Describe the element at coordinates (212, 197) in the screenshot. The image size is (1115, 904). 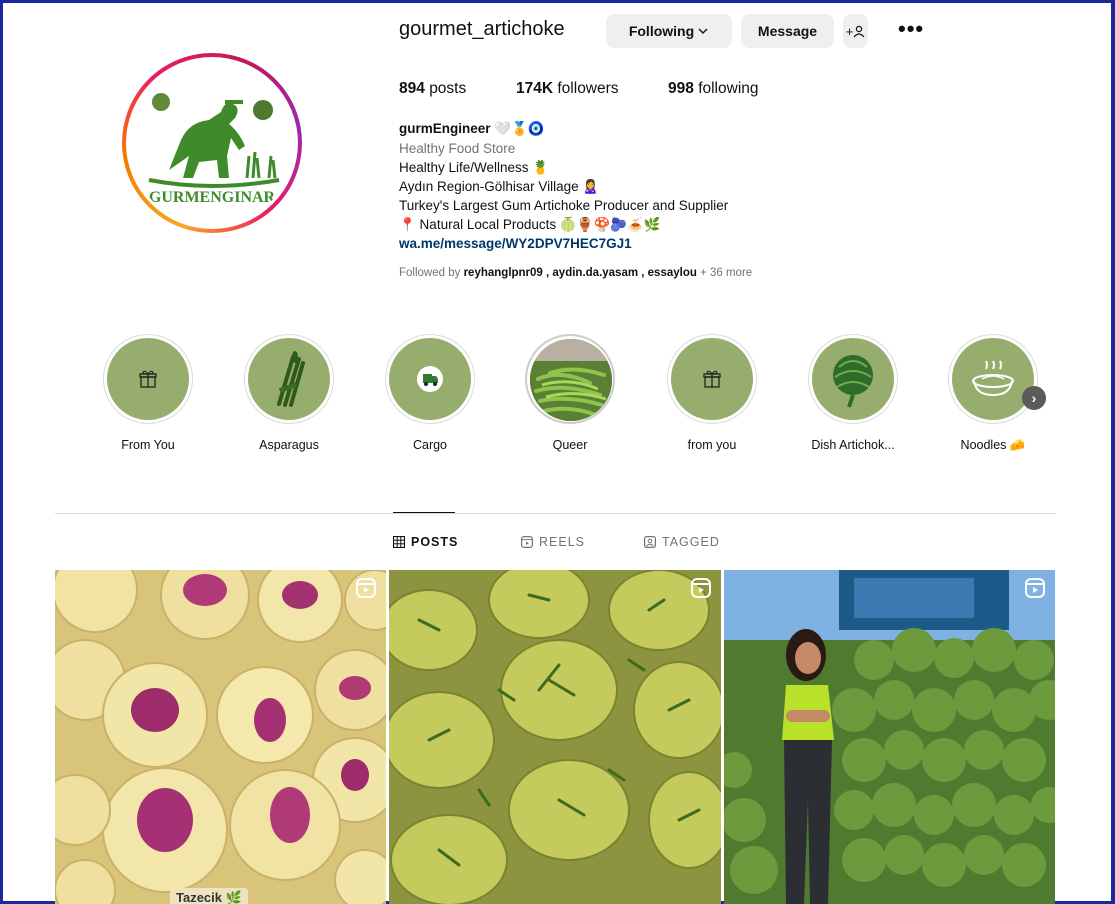
I see `avatar-brand-text: GURMENGINAR` at that location.